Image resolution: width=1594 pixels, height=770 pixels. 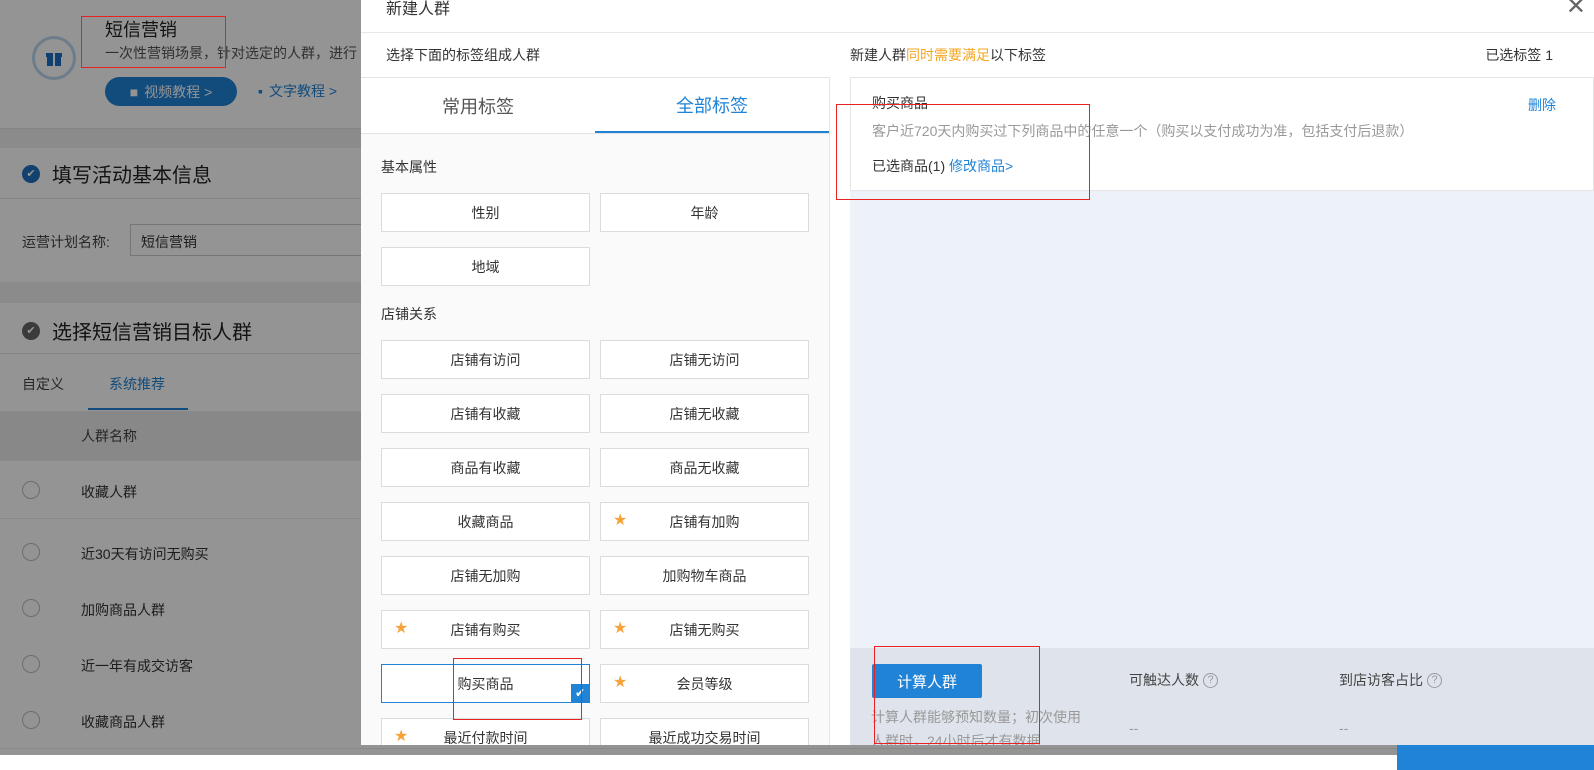 I want to click on tag-label: 店铺有加购, so click(x=704, y=521).